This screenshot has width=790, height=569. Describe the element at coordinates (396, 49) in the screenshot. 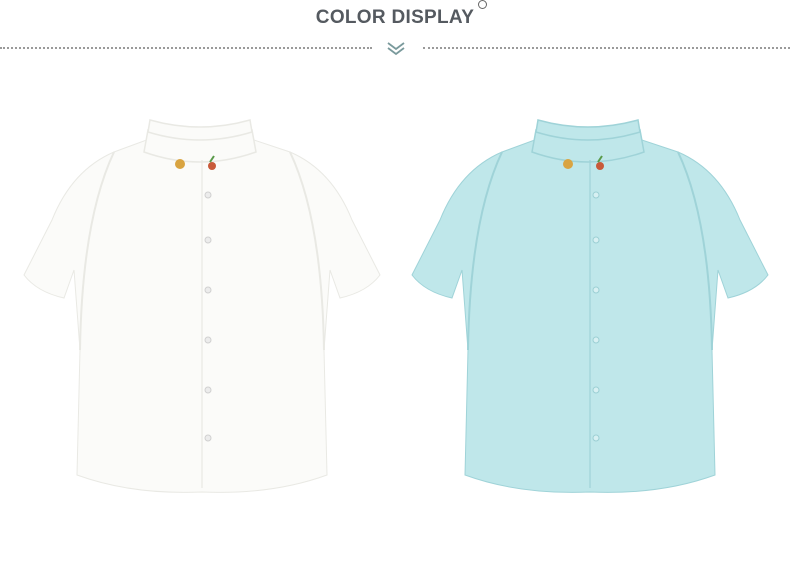

I see `double-chevron-down-icon` at that location.